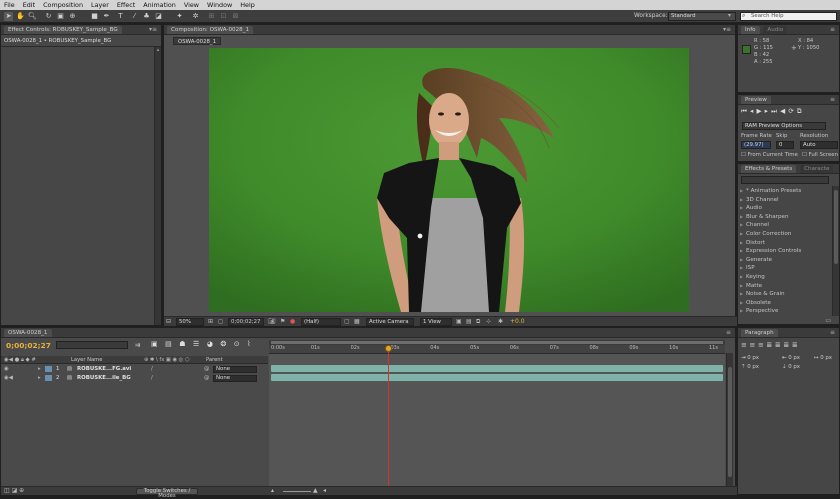  What do you see at coordinates (272, 321) in the screenshot?
I see `snapshot-camera-icon: 📷︎` at bounding box center [272, 321].